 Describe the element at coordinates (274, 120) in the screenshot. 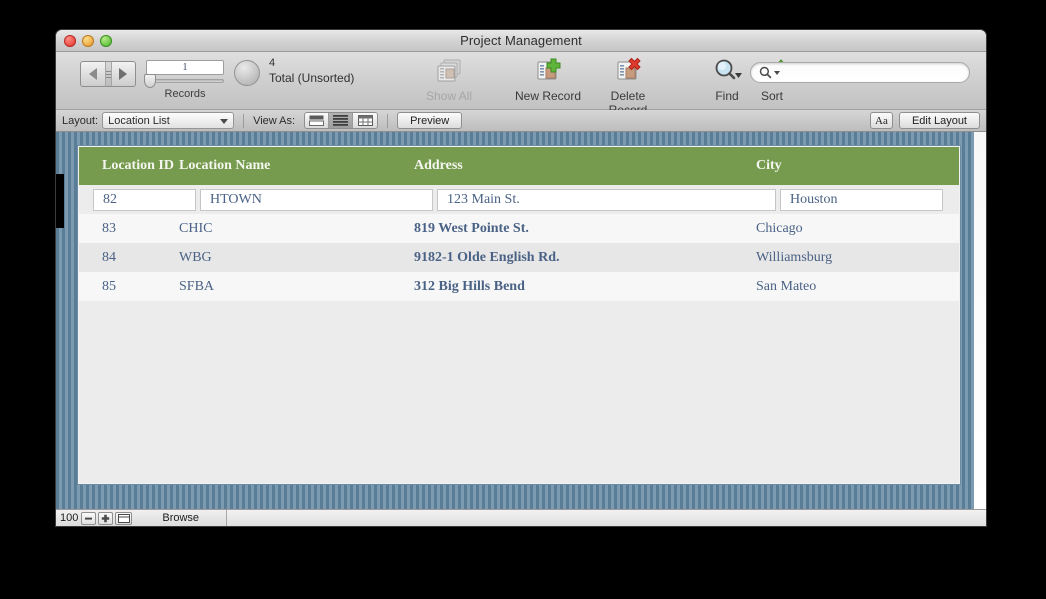

I see `view-as-label: View As:` at that location.